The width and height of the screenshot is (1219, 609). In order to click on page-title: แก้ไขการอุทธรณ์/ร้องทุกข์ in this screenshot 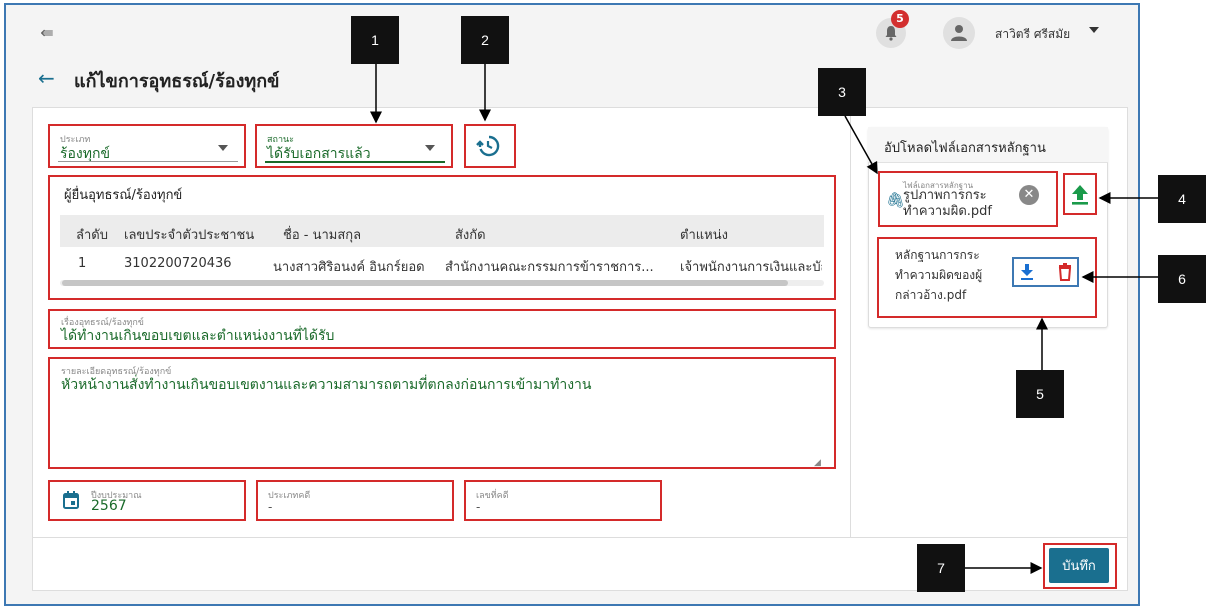, I will do `click(177, 81)`.